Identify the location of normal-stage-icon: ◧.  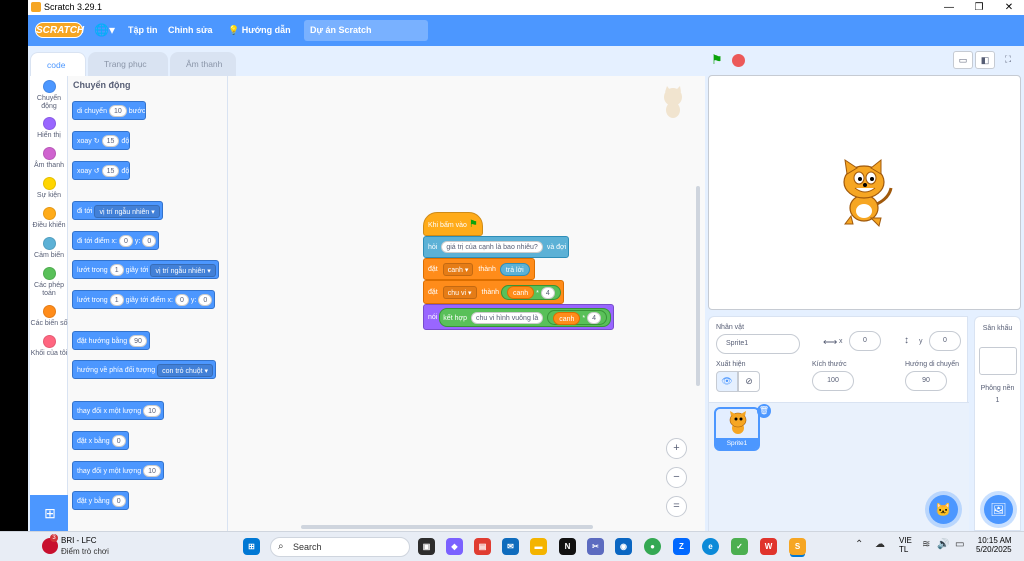
(985, 60).